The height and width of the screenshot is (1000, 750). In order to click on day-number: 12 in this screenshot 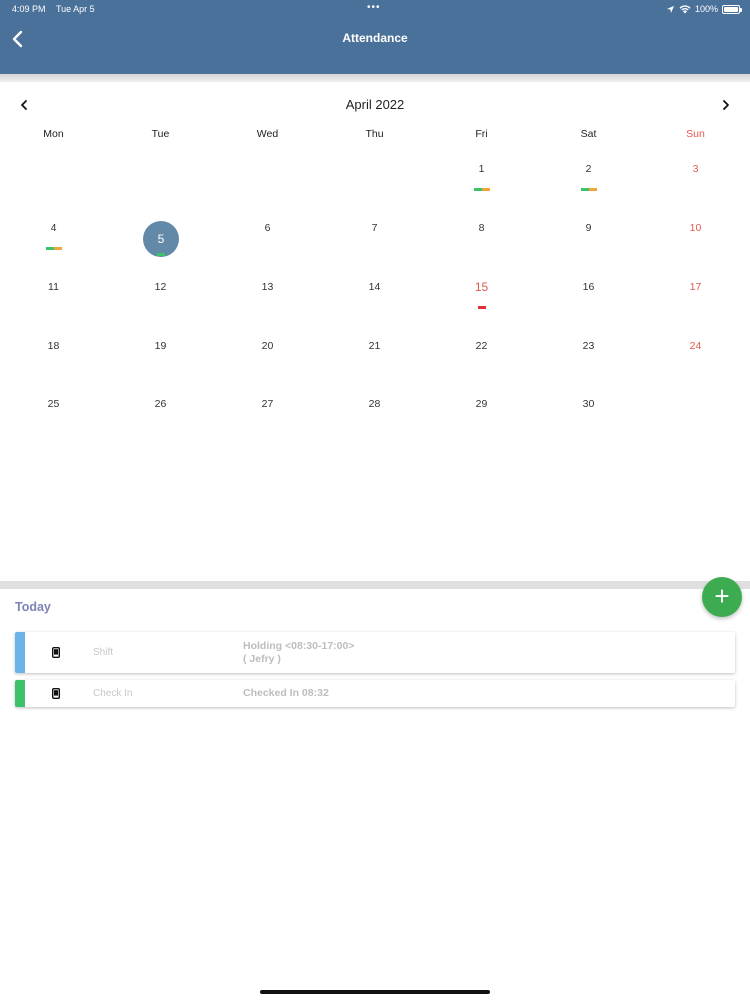, I will do `click(160, 287)`.